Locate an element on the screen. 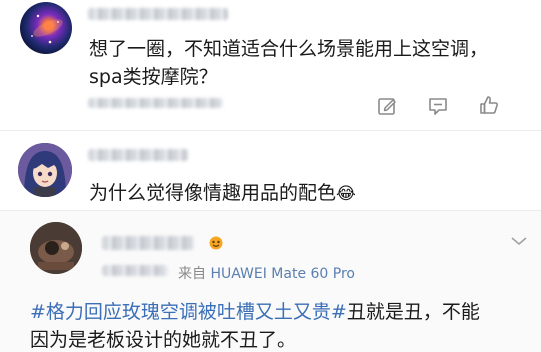  comment-2-text-content: 为什么觉得像情趣用品的配色 is located at coordinates (213, 193).